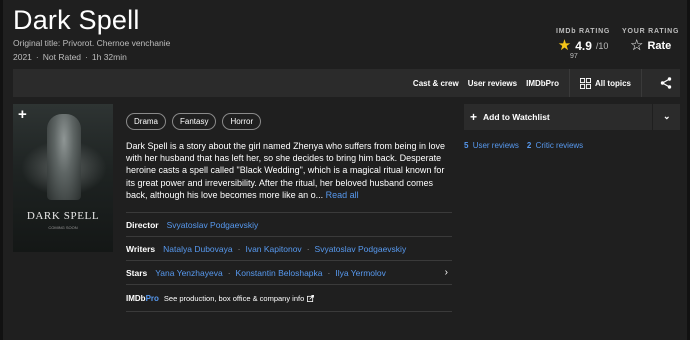 The height and width of the screenshot is (340, 690). What do you see at coordinates (564, 45) in the screenshot?
I see `star-filled-icon: ★` at bounding box center [564, 45].